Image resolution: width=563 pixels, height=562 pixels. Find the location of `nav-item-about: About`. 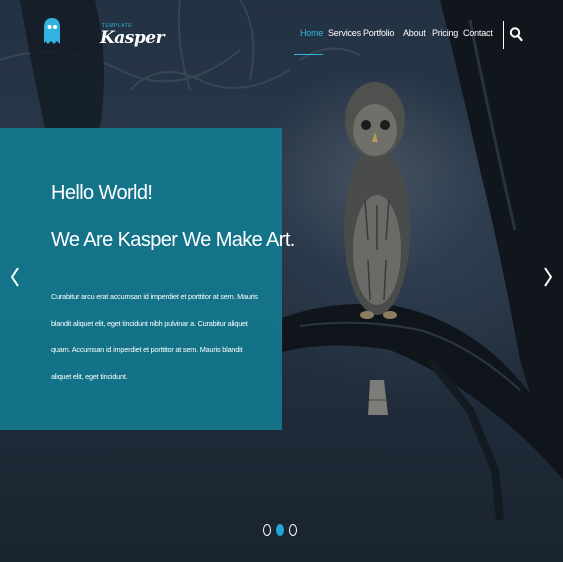

nav-item-about: About is located at coordinates (414, 33).